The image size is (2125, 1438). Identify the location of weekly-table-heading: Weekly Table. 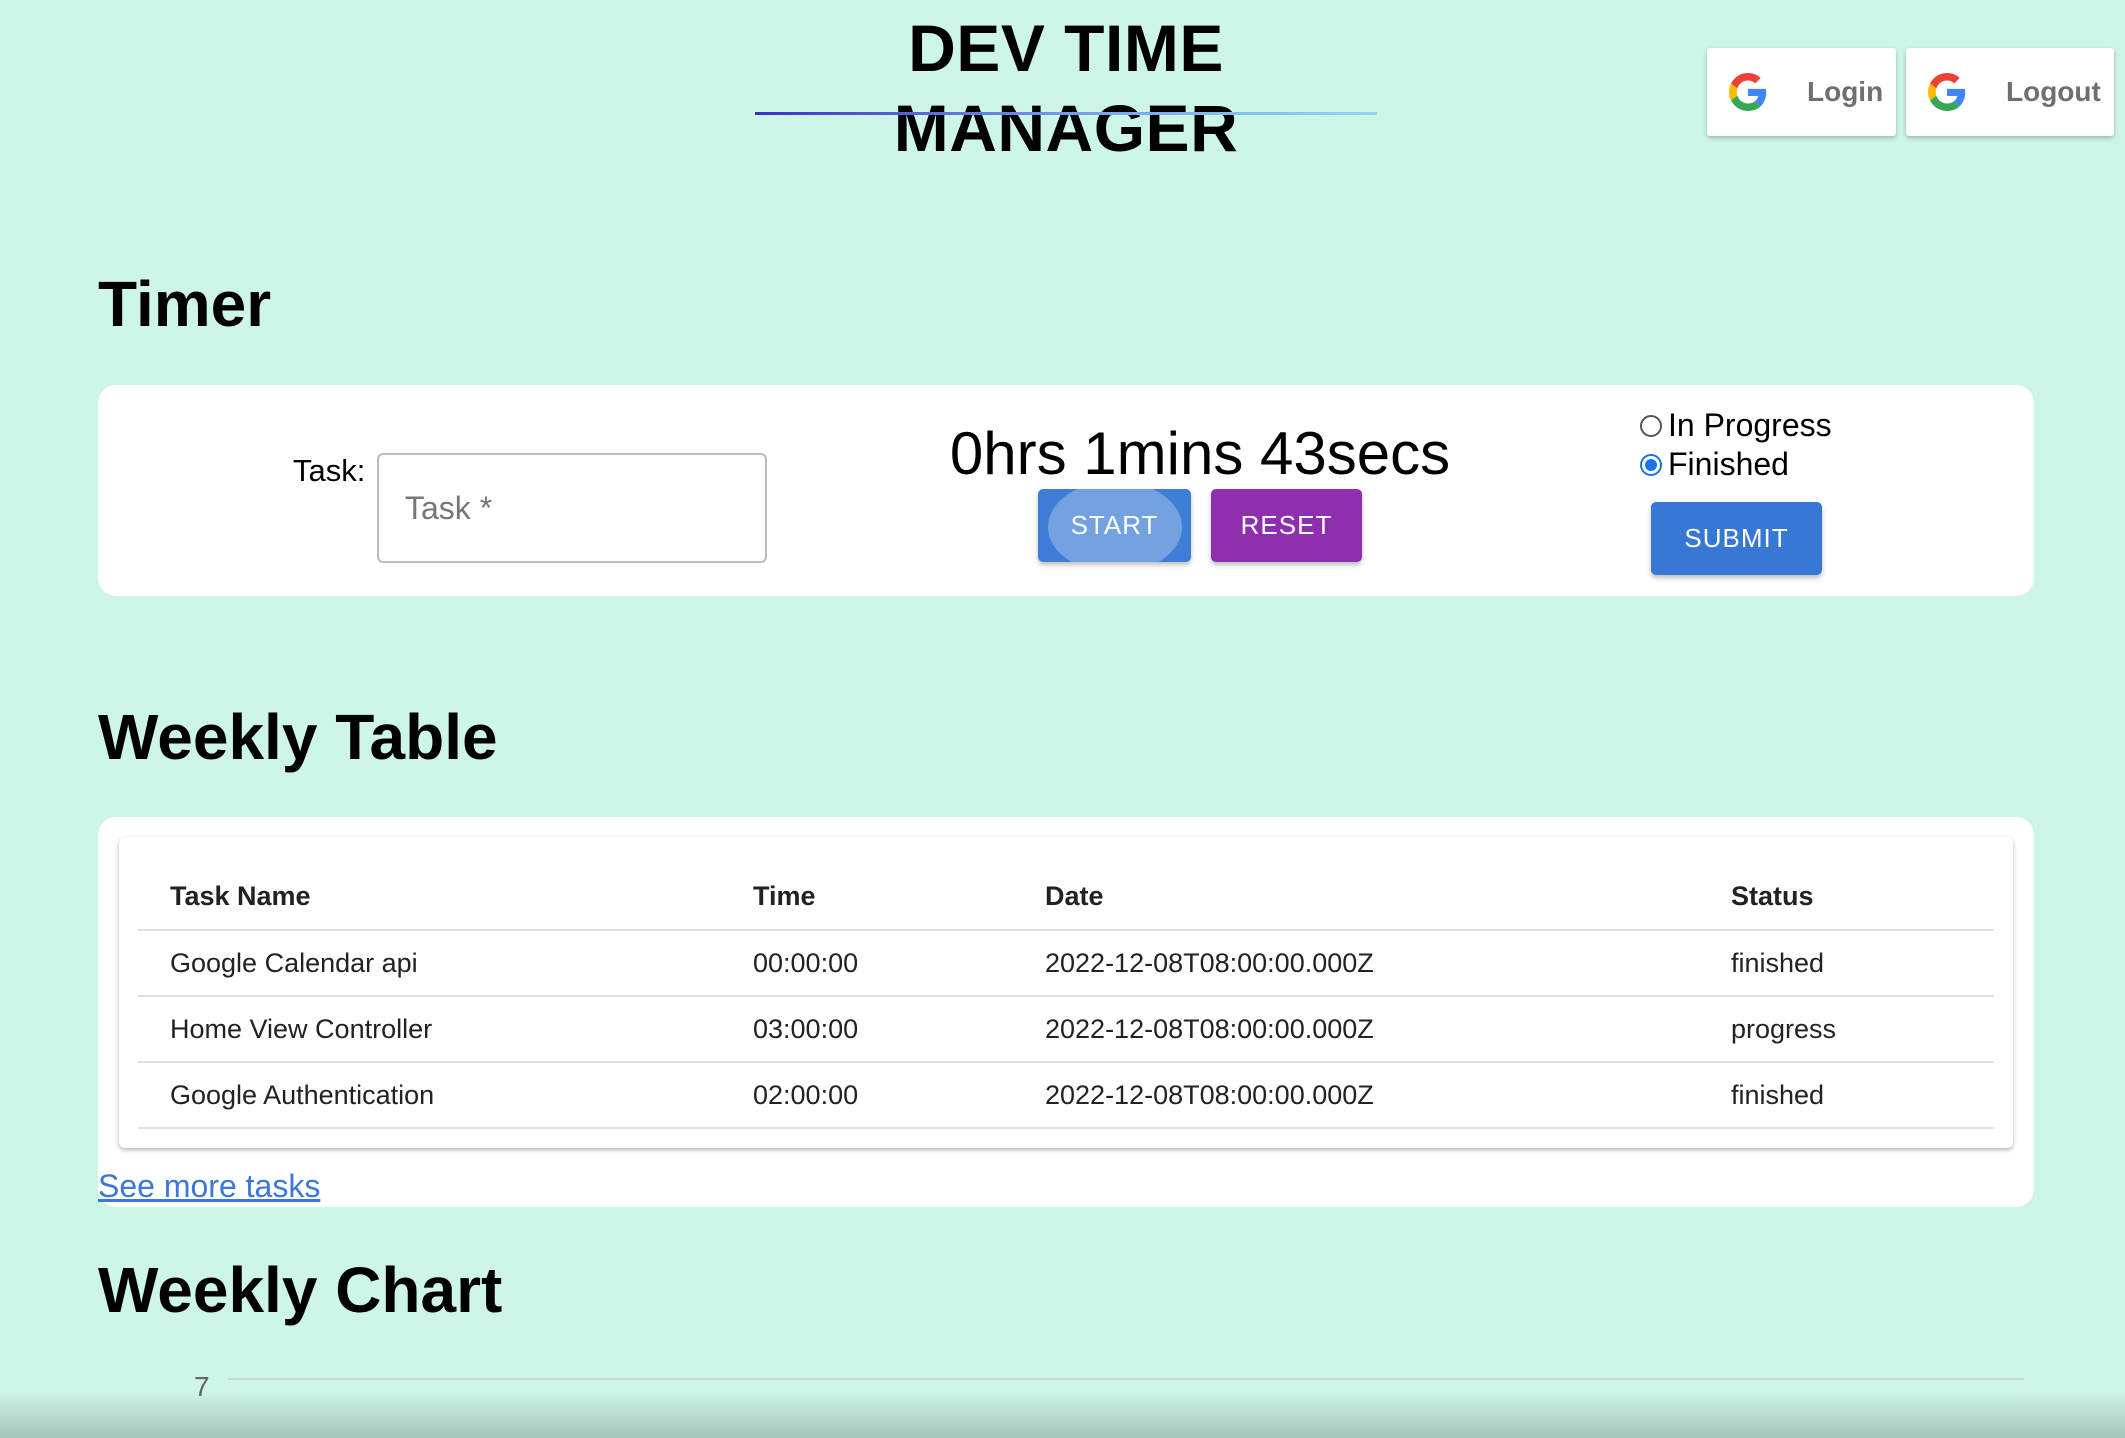
(298, 737).